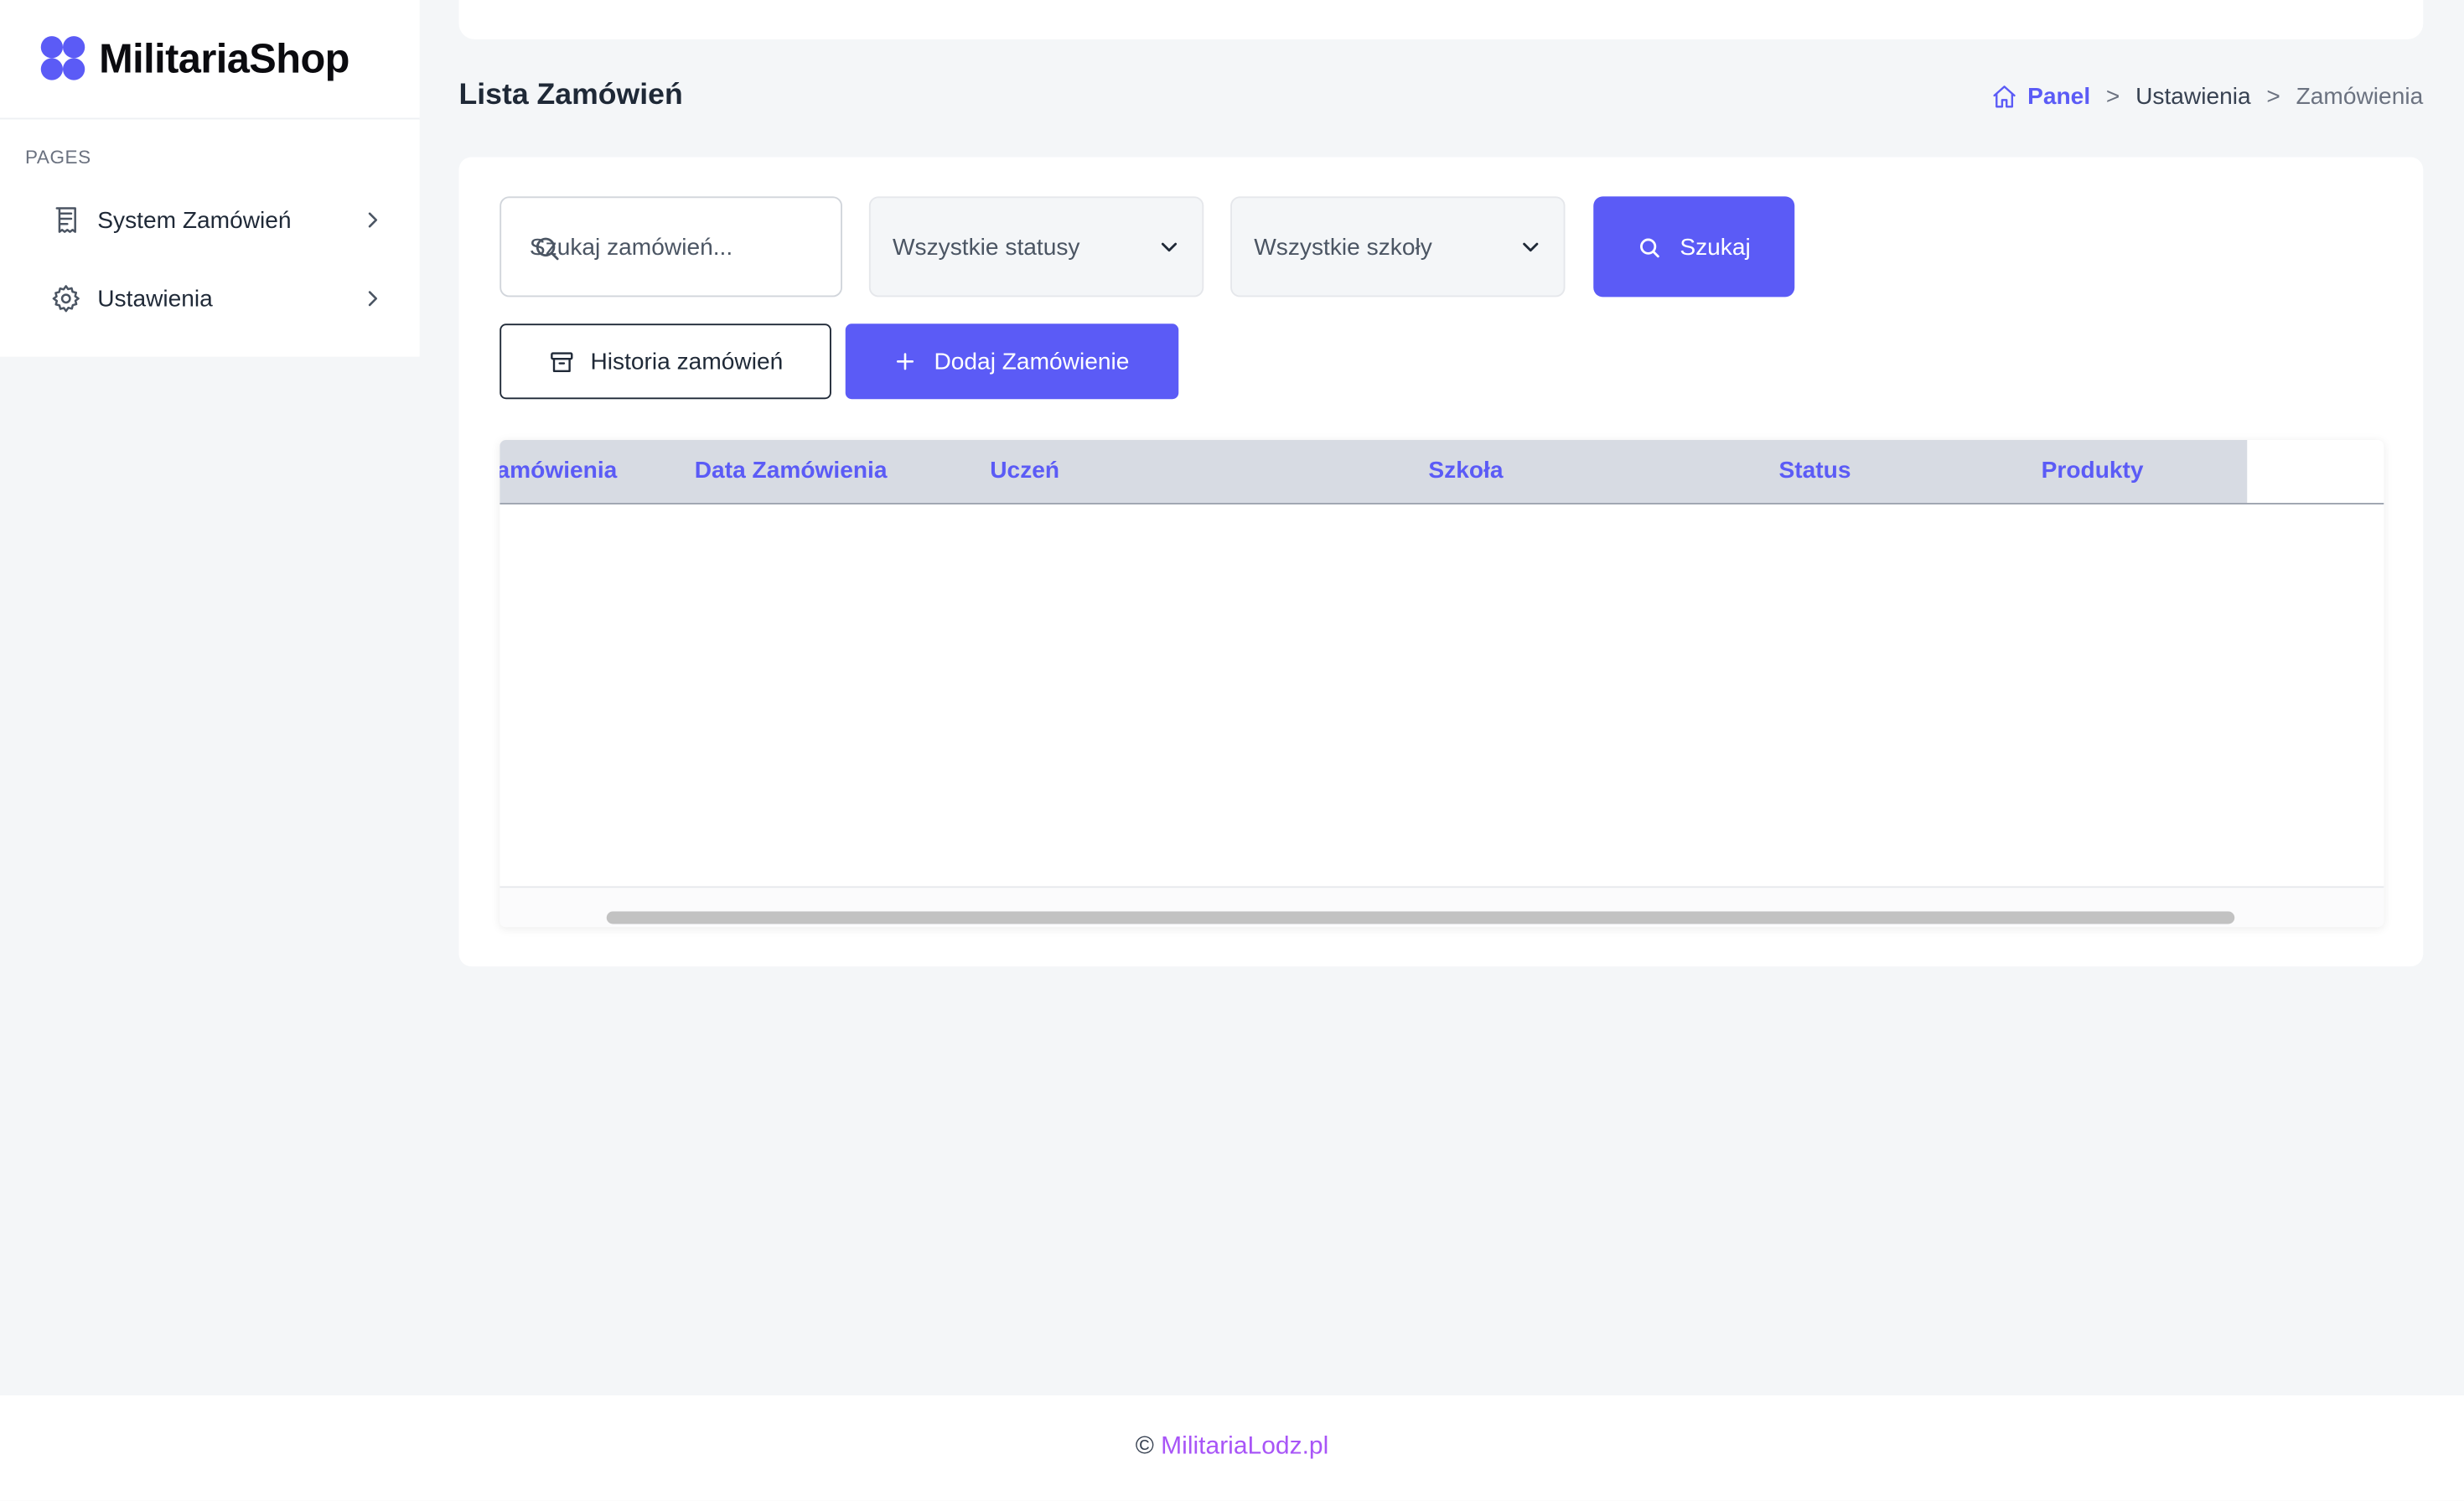 This screenshot has height=1501, width=2464. What do you see at coordinates (791, 471) in the screenshot?
I see `column-header-order-date: Data Zamówienia` at bounding box center [791, 471].